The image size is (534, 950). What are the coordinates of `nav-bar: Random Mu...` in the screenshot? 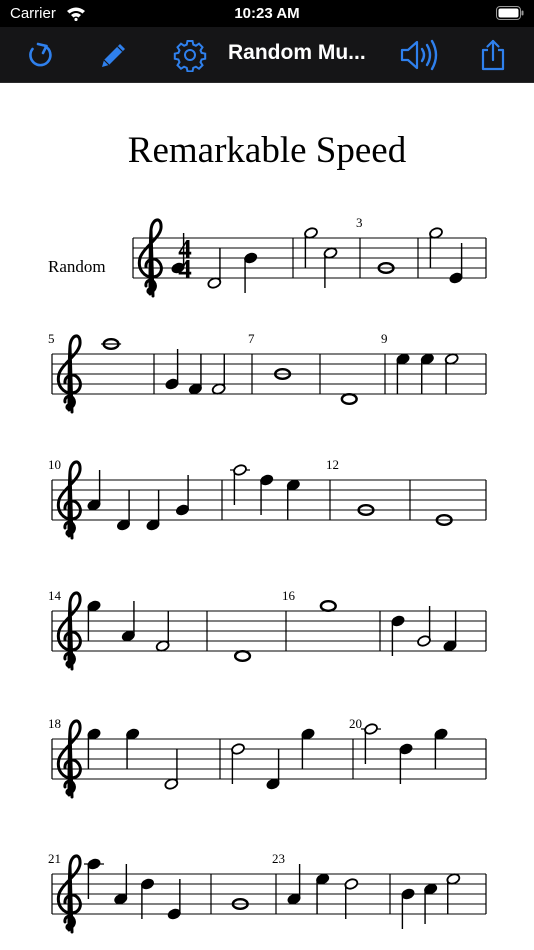 It's located at (267, 55).